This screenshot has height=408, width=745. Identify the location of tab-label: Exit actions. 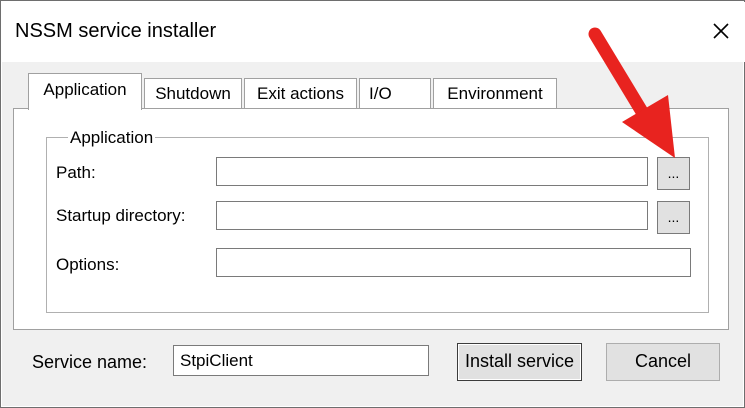
(300, 93).